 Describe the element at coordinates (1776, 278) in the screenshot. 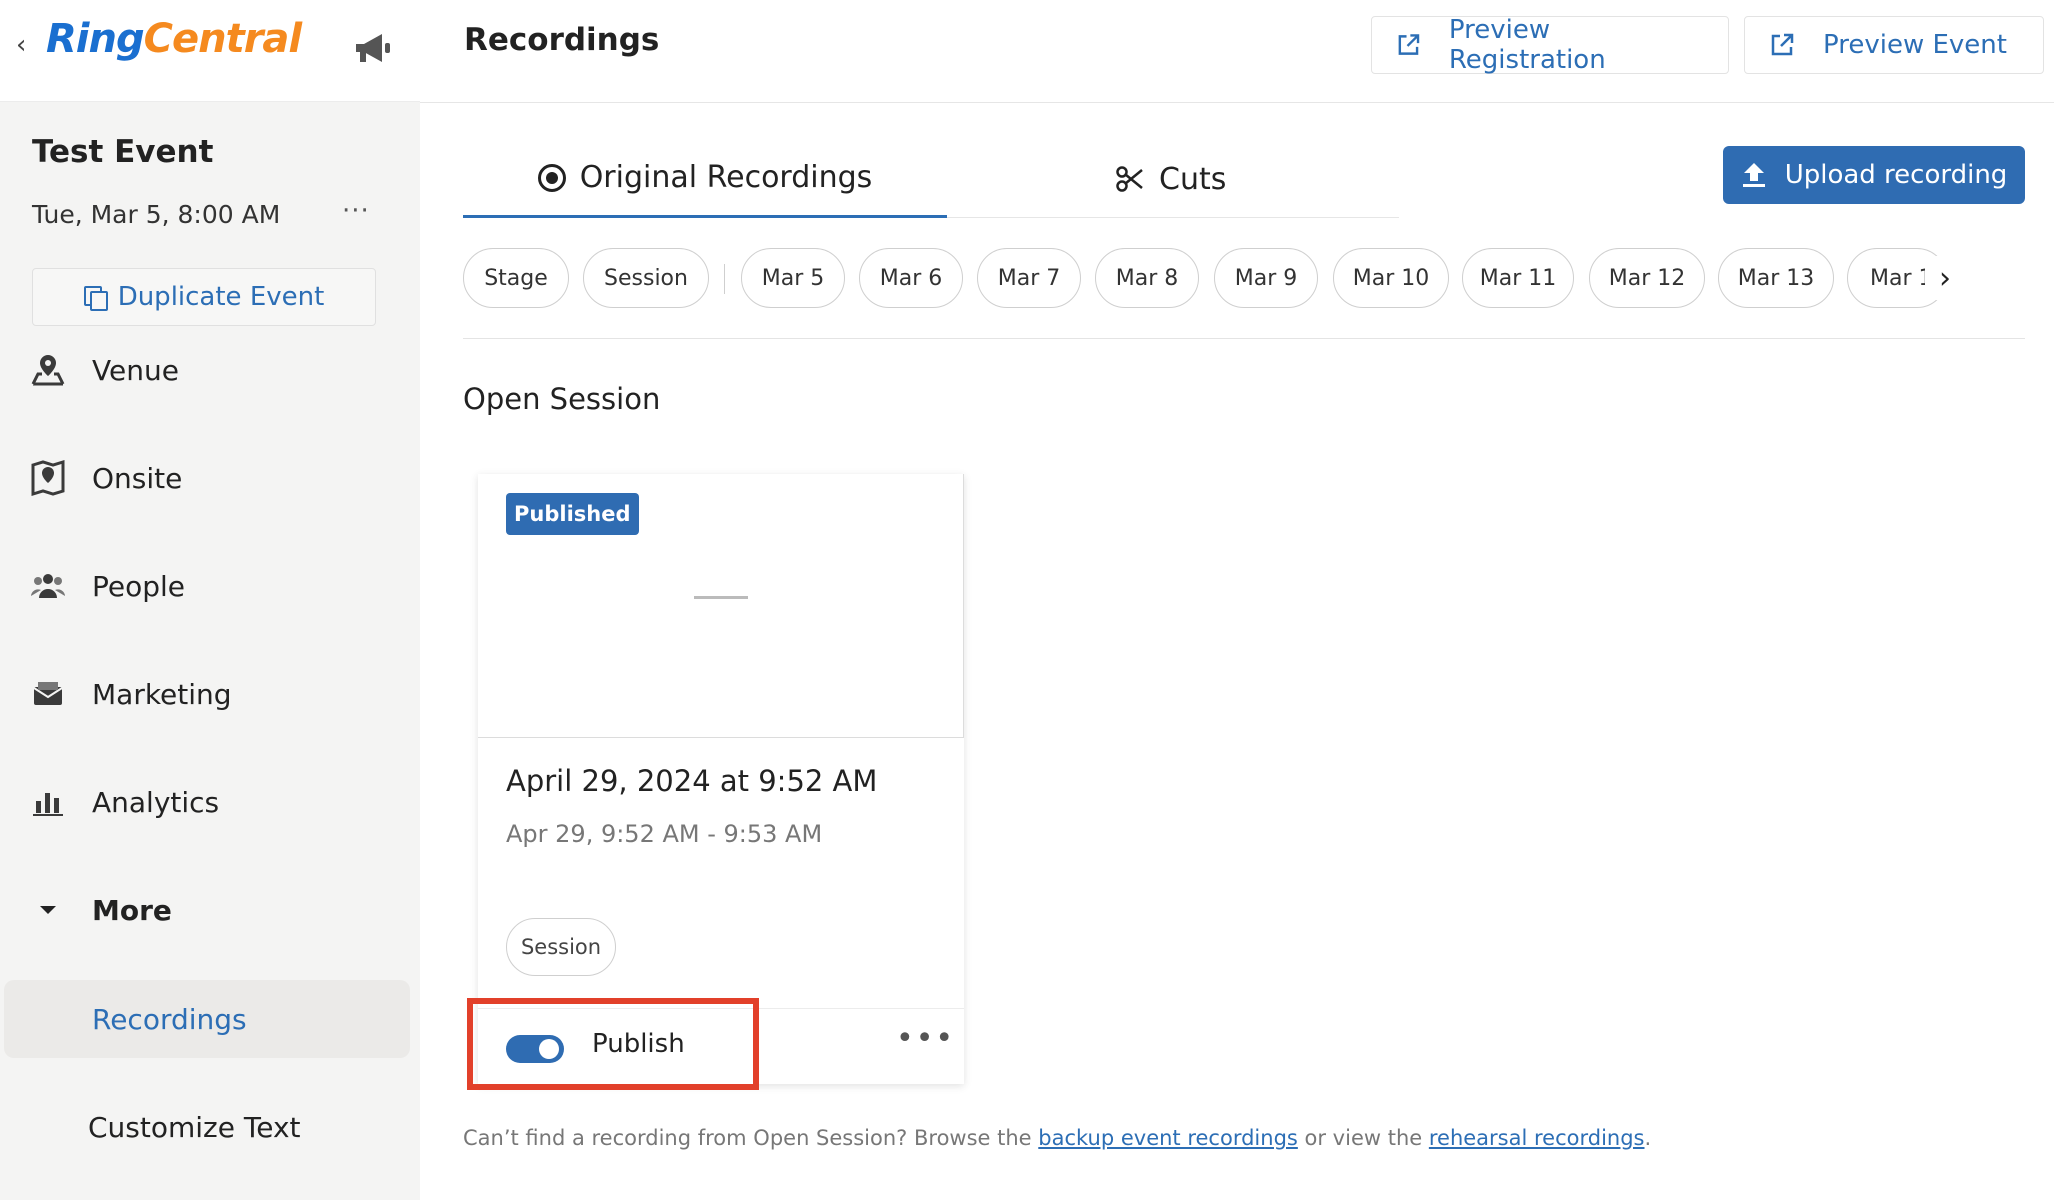

I see `filter-chip-date: Mar 13` at that location.